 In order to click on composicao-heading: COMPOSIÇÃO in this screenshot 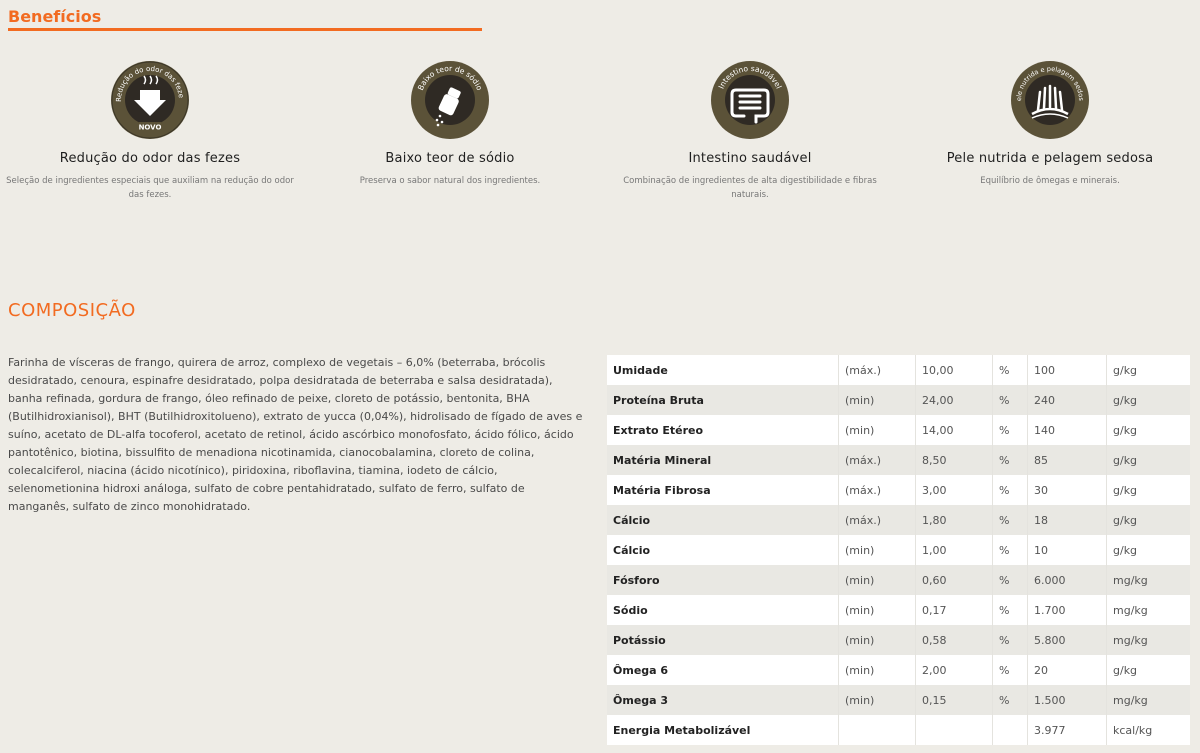, I will do `click(72, 310)`.